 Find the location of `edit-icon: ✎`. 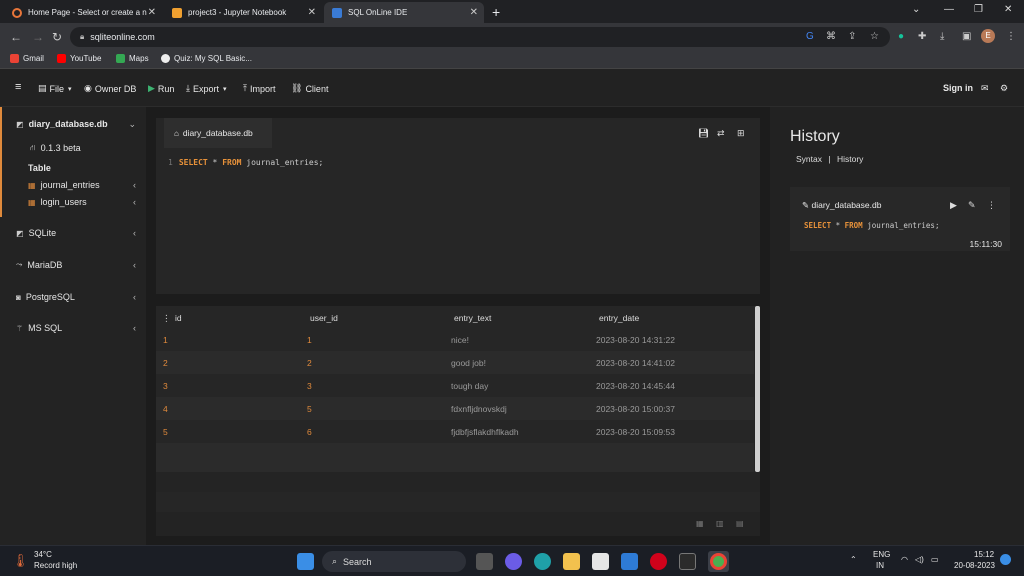

edit-icon: ✎ is located at coordinates (972, 205).